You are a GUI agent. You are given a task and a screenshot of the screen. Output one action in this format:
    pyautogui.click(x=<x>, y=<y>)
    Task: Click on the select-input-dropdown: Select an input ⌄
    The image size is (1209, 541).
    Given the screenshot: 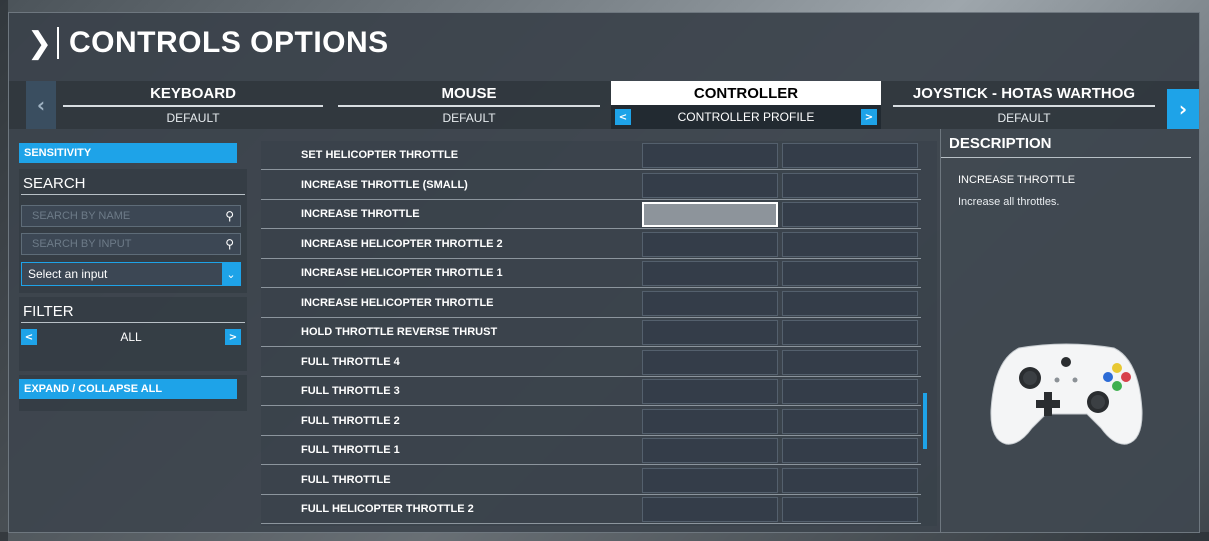 What is the action you would take?
    pyautogui.click(x=131, y=274)
    